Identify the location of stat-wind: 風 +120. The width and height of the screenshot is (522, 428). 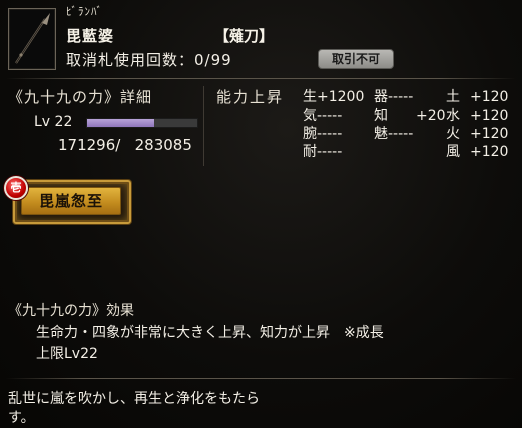
(477, 152).